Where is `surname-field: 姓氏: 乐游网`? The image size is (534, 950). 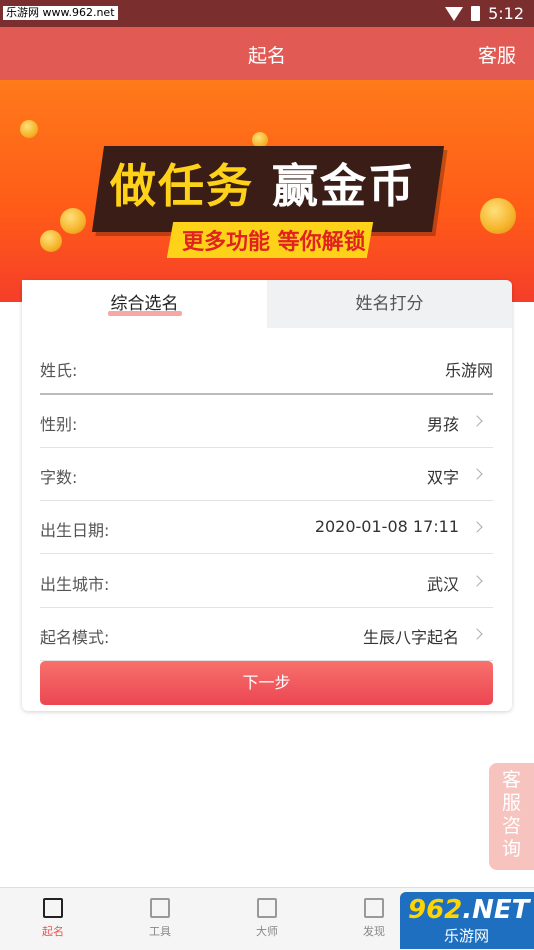 surname-field: 姓氏: 乐游网 is located at coordinates (266, 367).